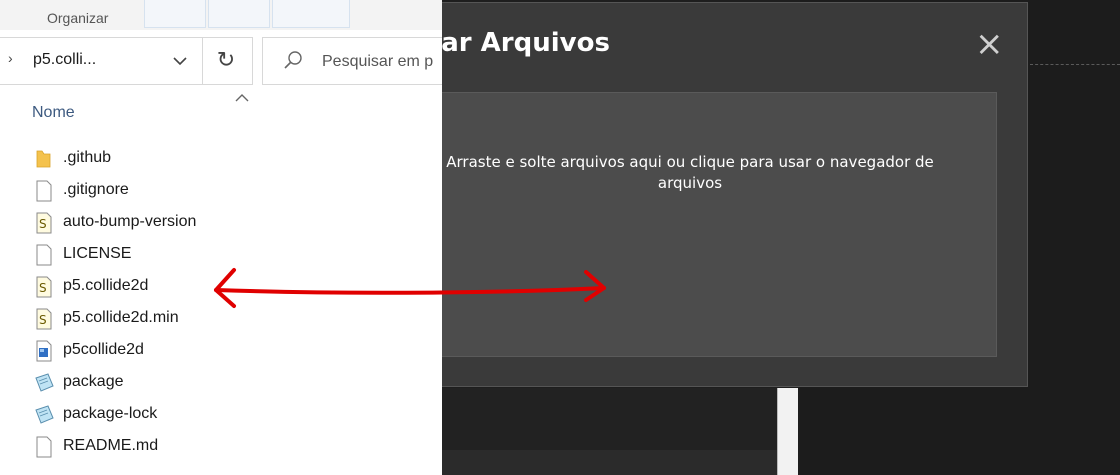 The height and width of the screenshot is (475, 1120). What do you see at coordinates (189, 159) in the screenshot?
I see `list-item: .github` at bounding box center [189, 159].